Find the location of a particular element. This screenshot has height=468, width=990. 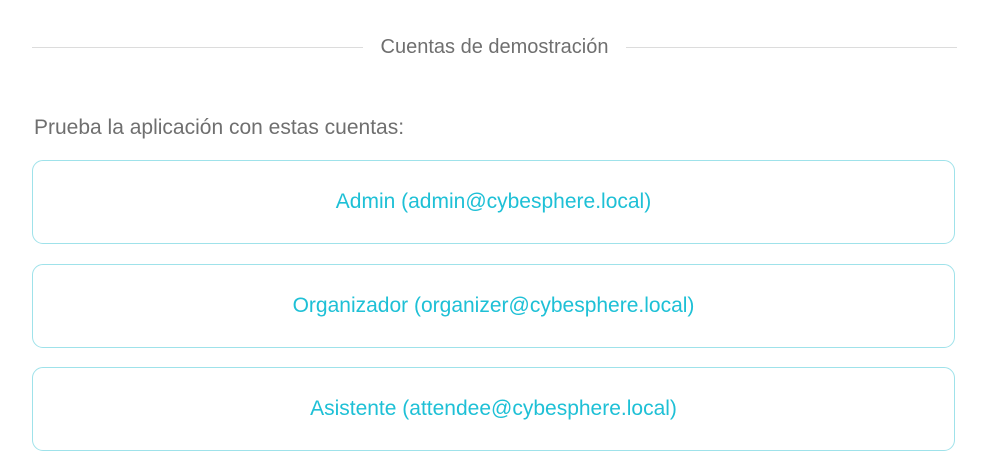

organizer-account-label: Organizador (organizer@cybesphere.local) is located at coordinates (493, 305).